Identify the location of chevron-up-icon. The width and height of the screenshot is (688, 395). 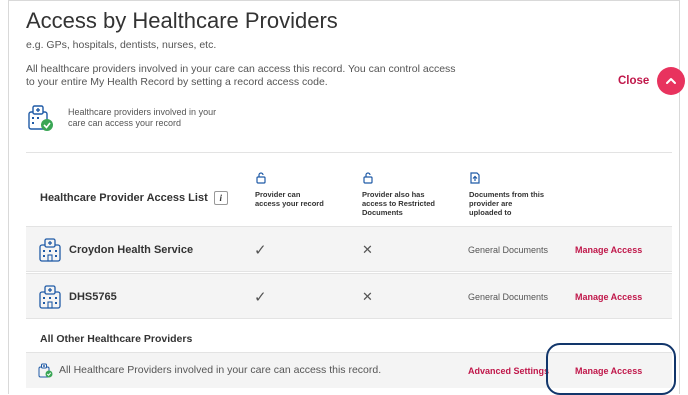
(671, 81).